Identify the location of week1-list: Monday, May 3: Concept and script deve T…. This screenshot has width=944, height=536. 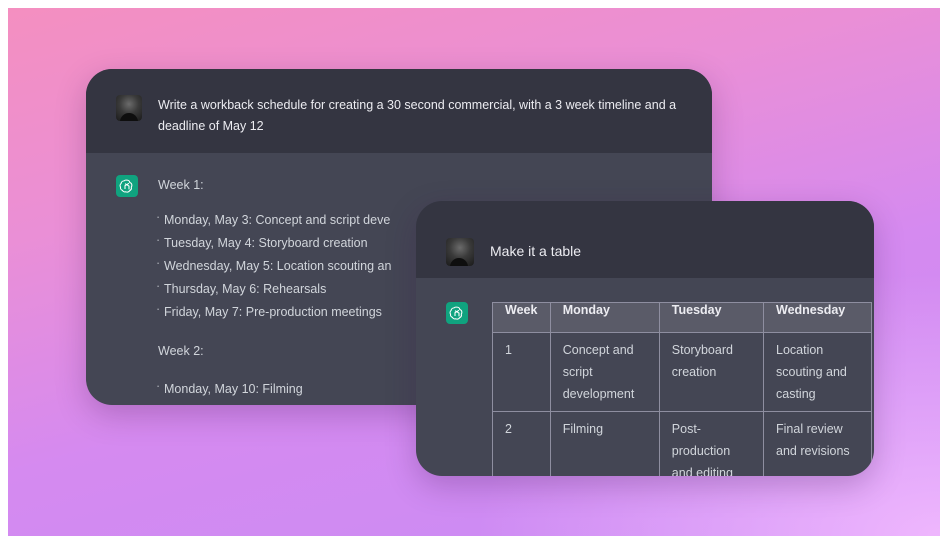
(273, 265).